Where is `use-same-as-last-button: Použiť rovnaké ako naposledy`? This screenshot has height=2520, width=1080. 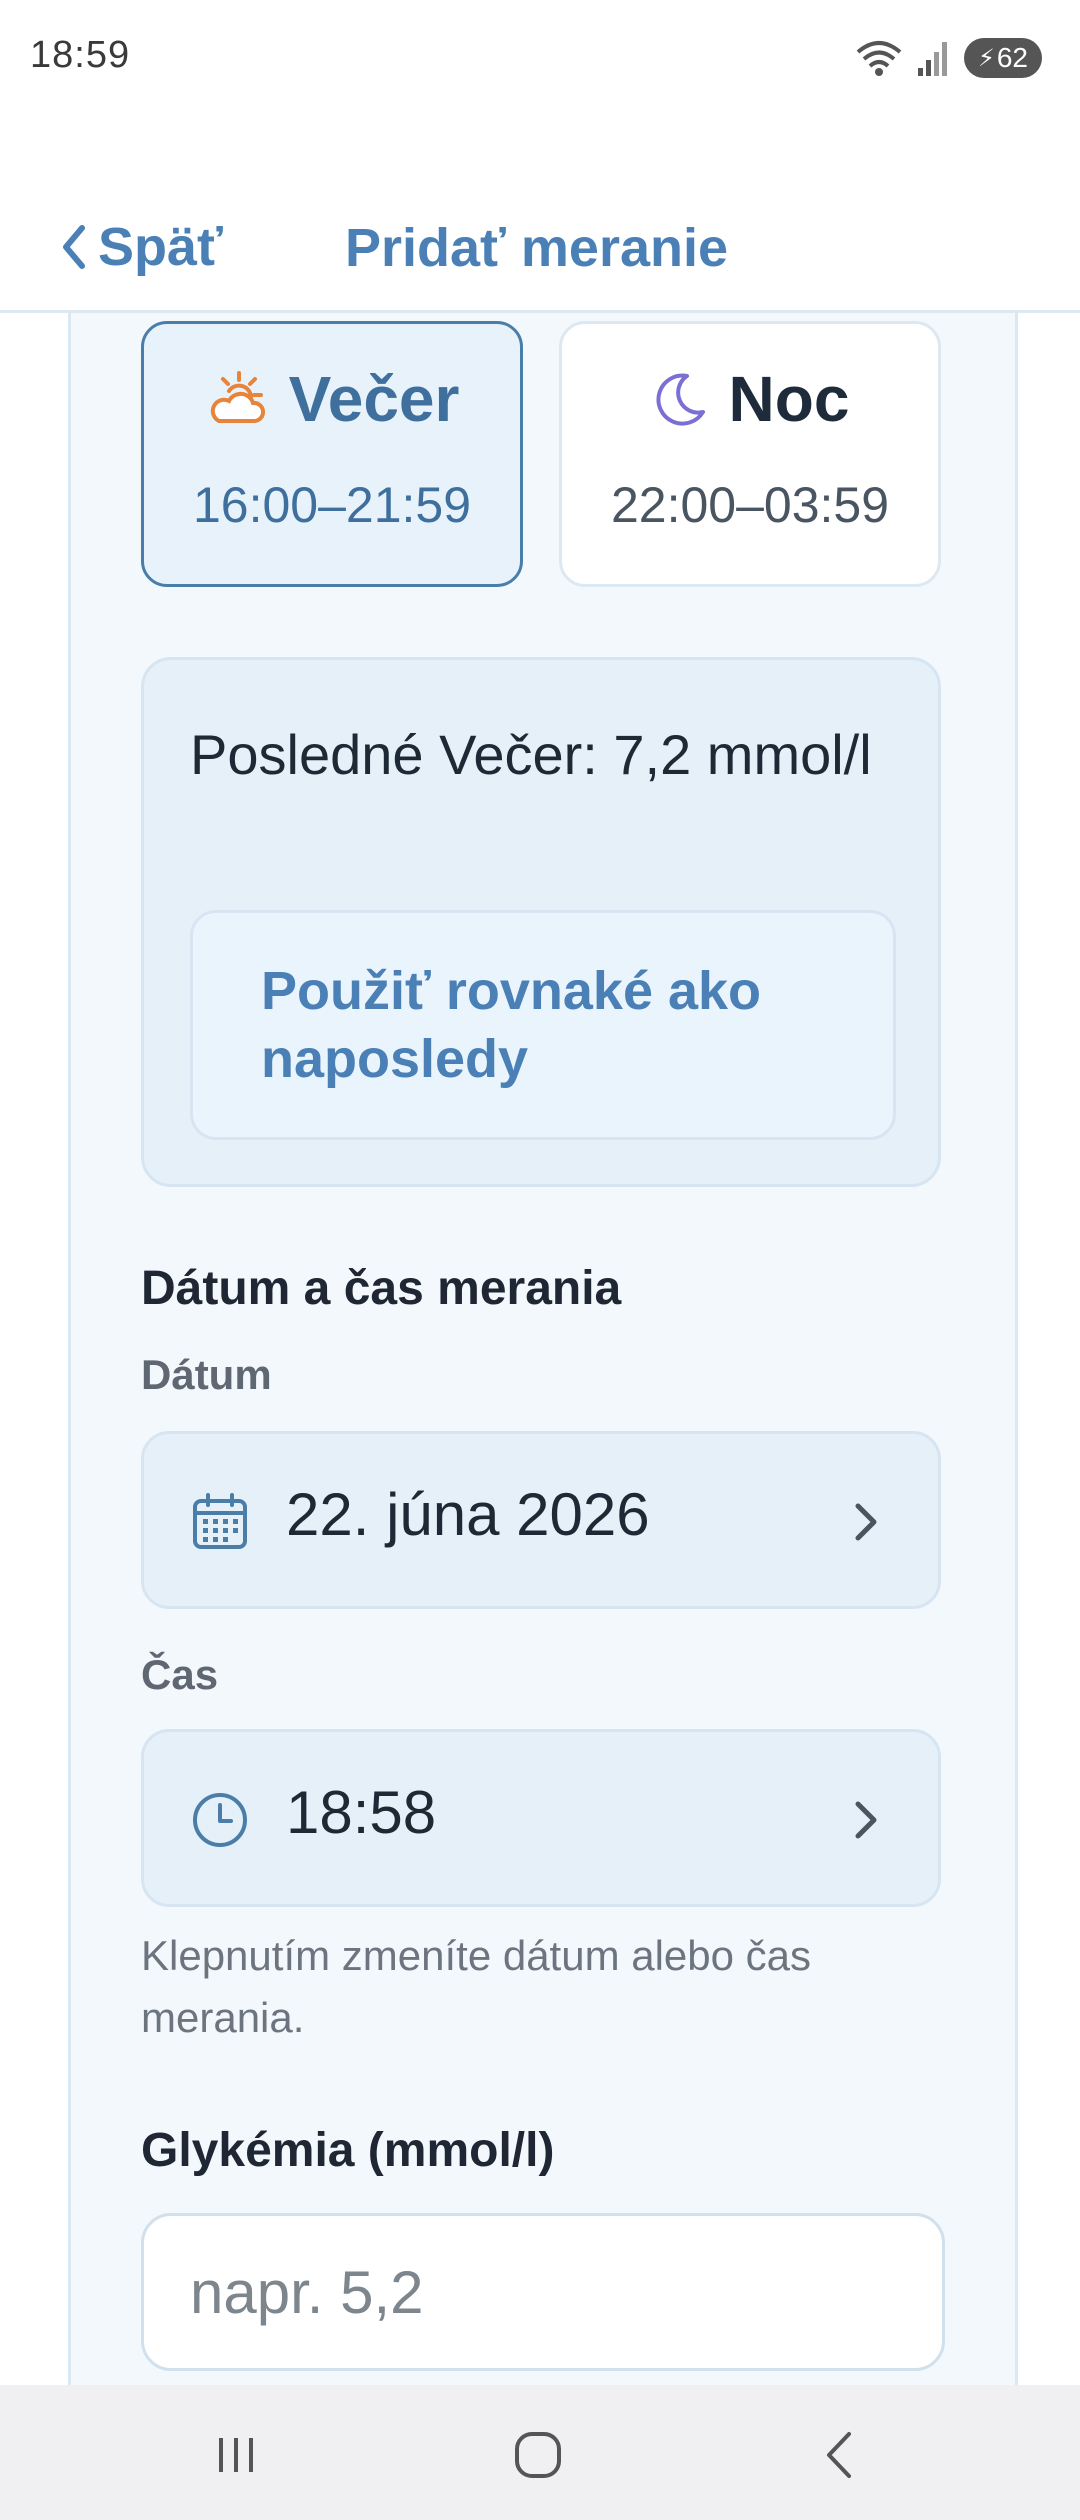
use-same-as-last-button: Použiť rovnaké ako naposledy is located at coordinates (543, 1025).